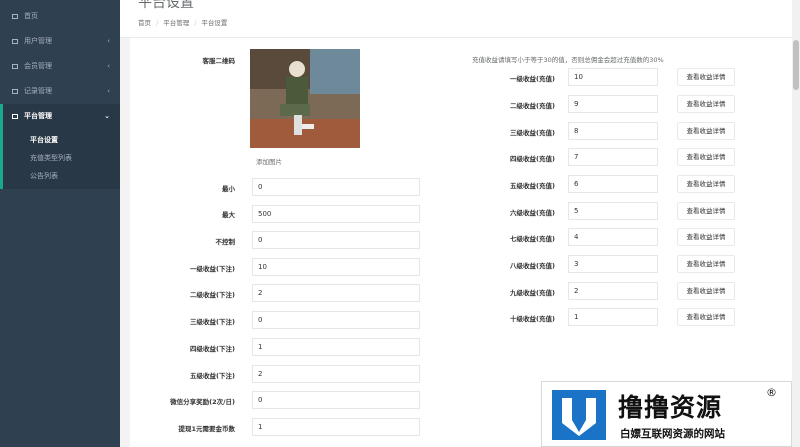 The image size is (800, 447). Describe the element at coordinates (613, 237) in the screenshot. I see `recharge-level-7-input: 4` at that location.